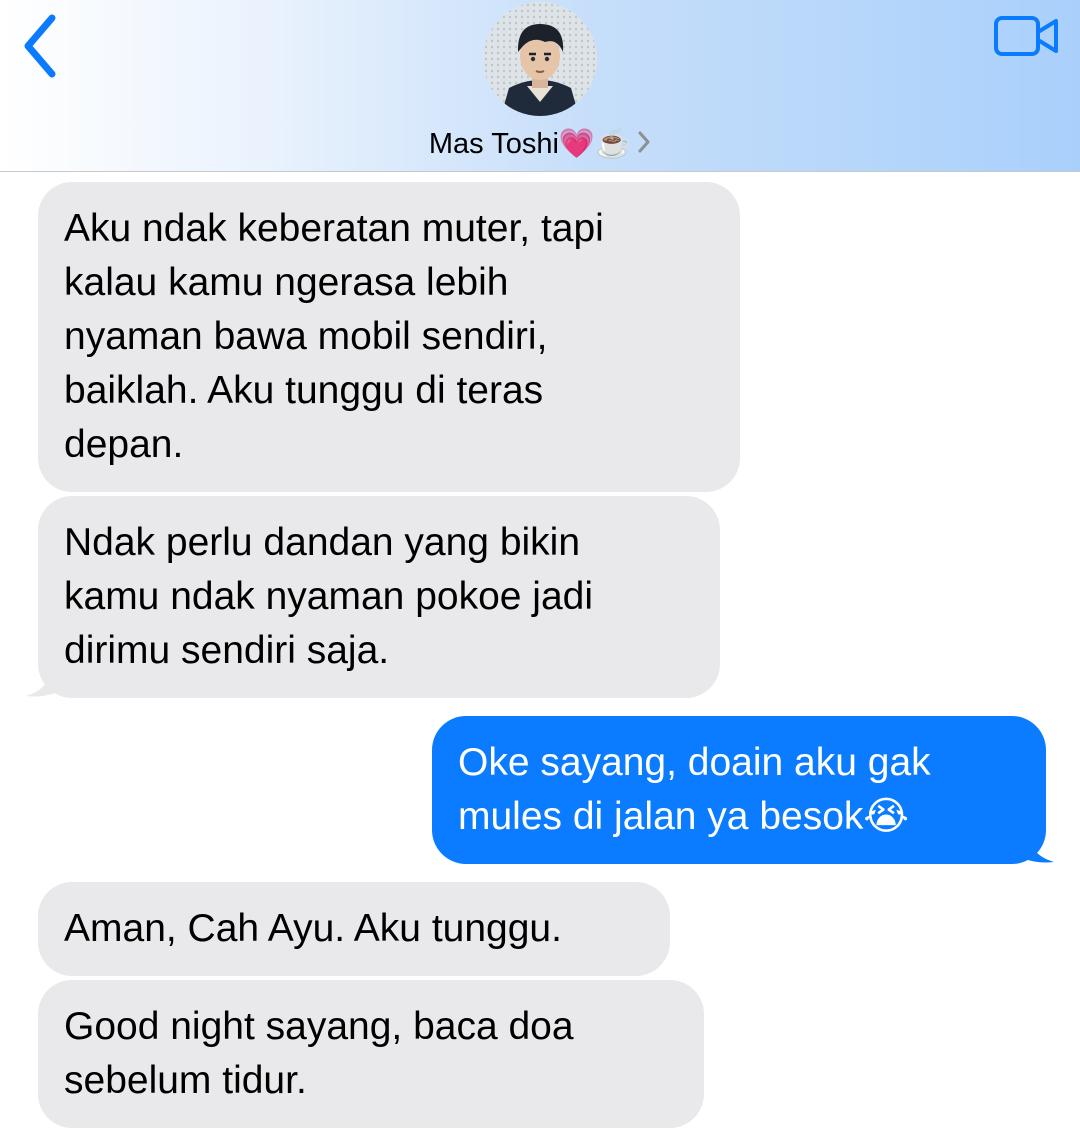 The width and height of the screenshot is (1080, 1141). I want to click on incoming-message-bubble: Aman, Cah Ayu. Aku tunggu., so click(354, 929).